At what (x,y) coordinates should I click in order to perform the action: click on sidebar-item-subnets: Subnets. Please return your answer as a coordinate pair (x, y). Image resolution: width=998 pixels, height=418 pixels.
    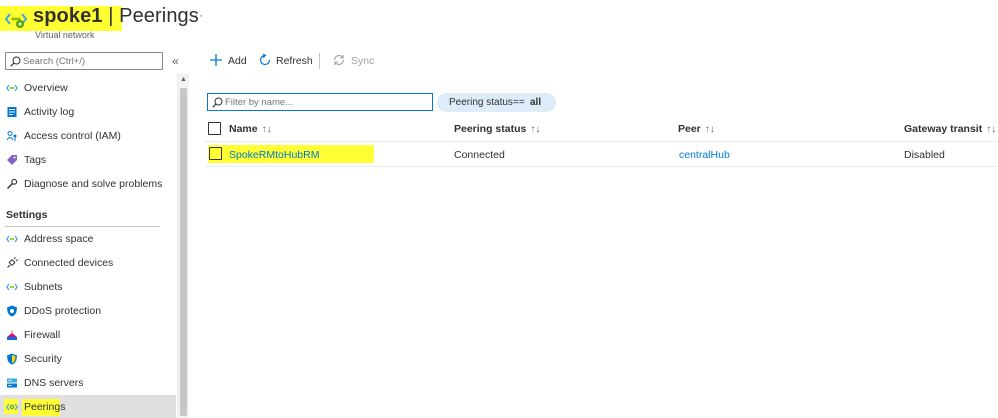
    Looking at the image, I should click on (88, 287).